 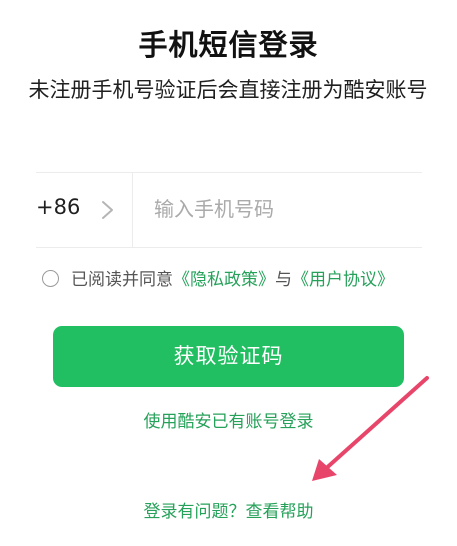 What do you see at coordinates (228, 90) in the screenshot?
I see `page-subtitle: 未注册手机号验证后会直接注册为酷安账号` at bounding box center [228, 90].